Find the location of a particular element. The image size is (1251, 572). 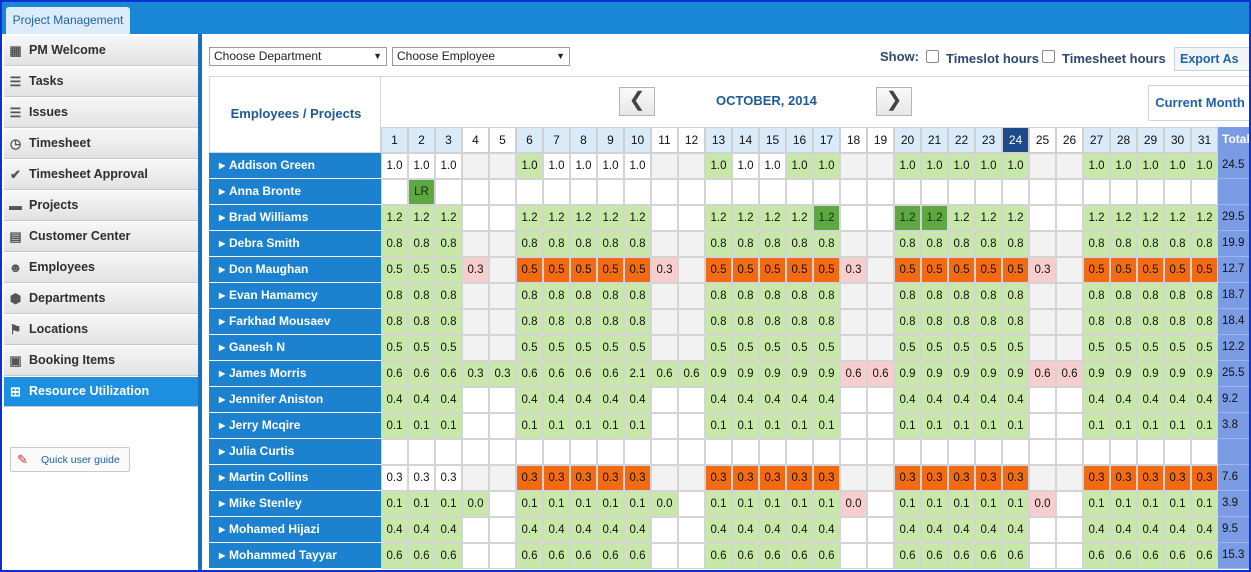

utilization-cell: 0.9 is located at coordinates (1177, 374).